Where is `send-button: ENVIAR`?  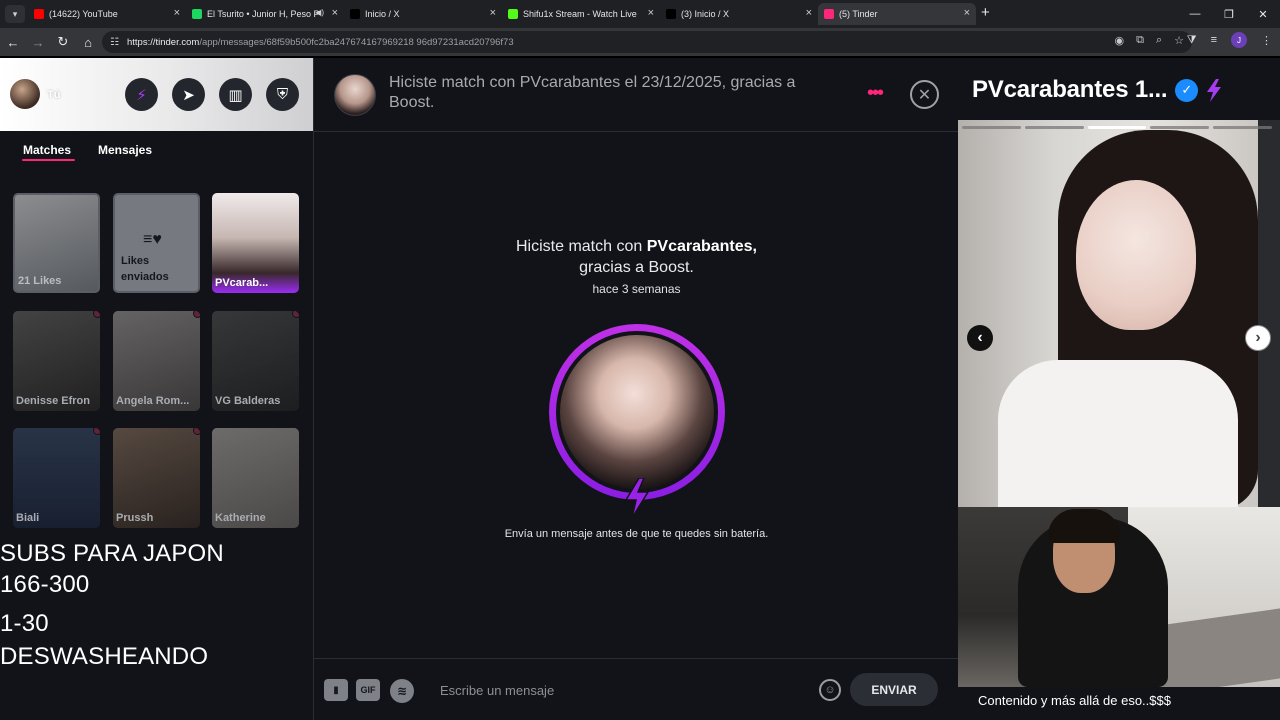
send-button: ENVIAR is located at coordinates (894, 689).